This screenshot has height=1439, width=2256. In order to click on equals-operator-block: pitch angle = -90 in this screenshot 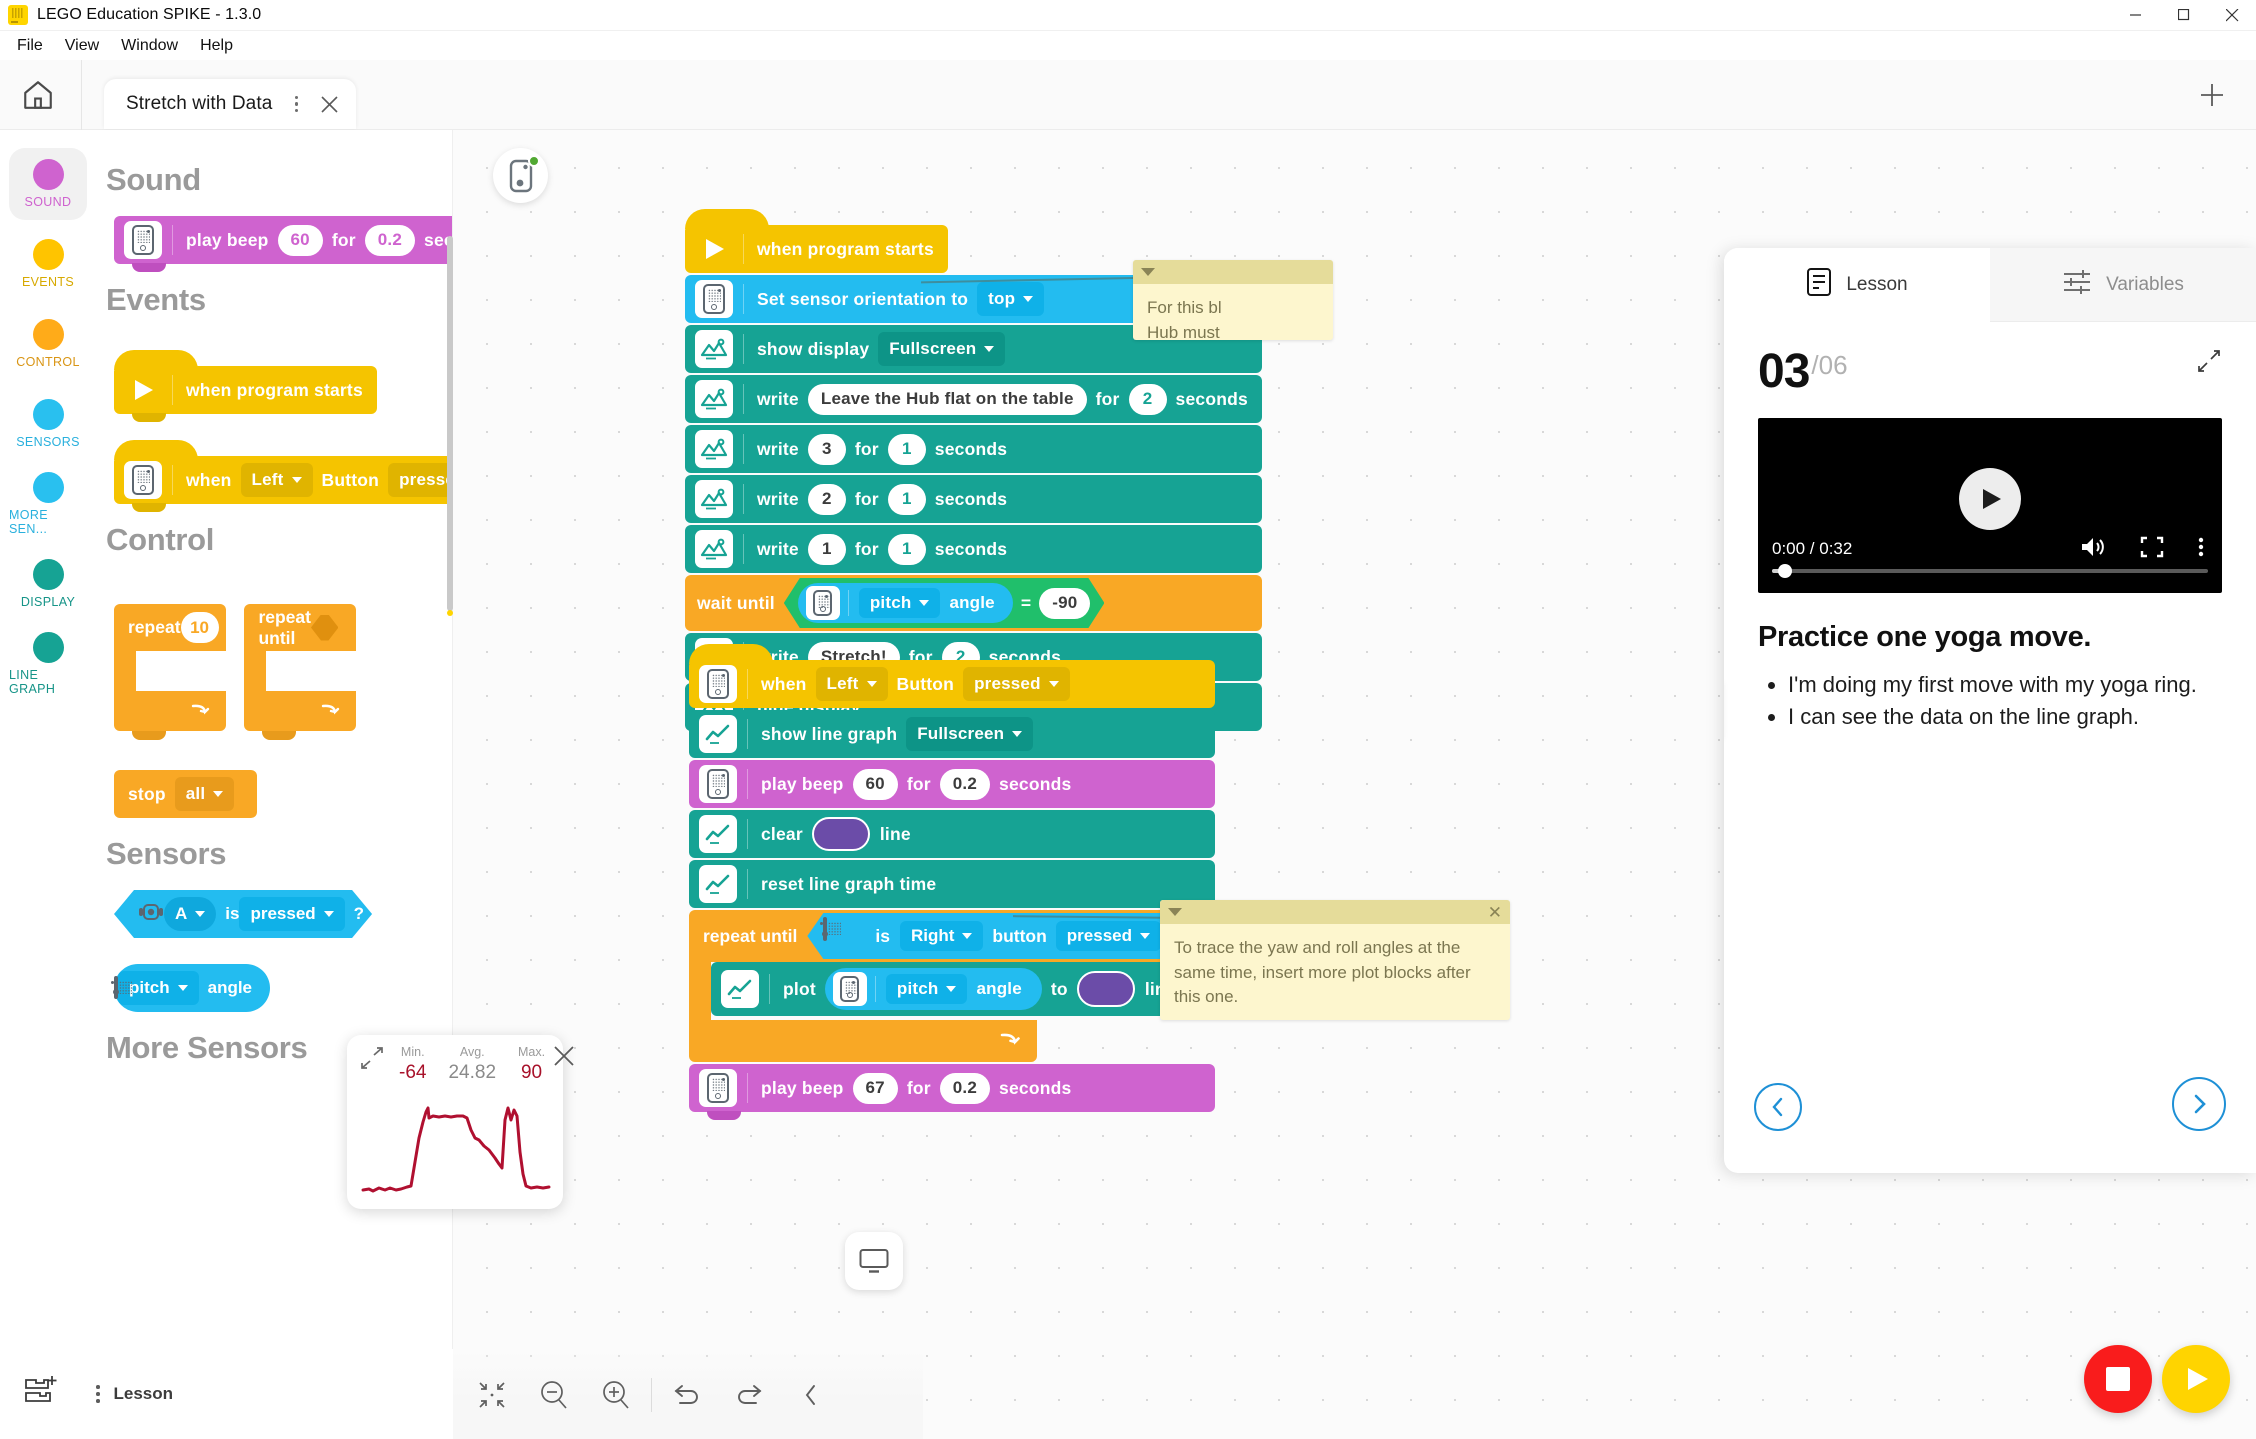, I will do `click(944, 603)`.